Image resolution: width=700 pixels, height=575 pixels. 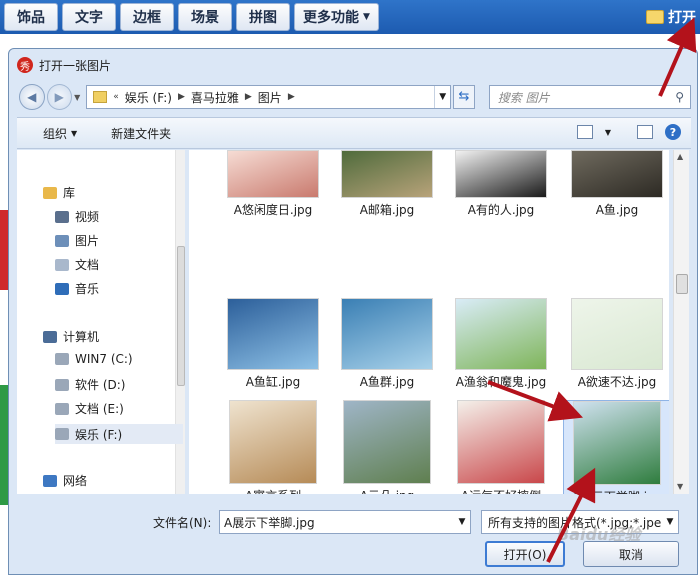 What do you see at coordinates (62, 240) in the screenshot?
I see `pictures-icon` at bounding box center [62, 240].